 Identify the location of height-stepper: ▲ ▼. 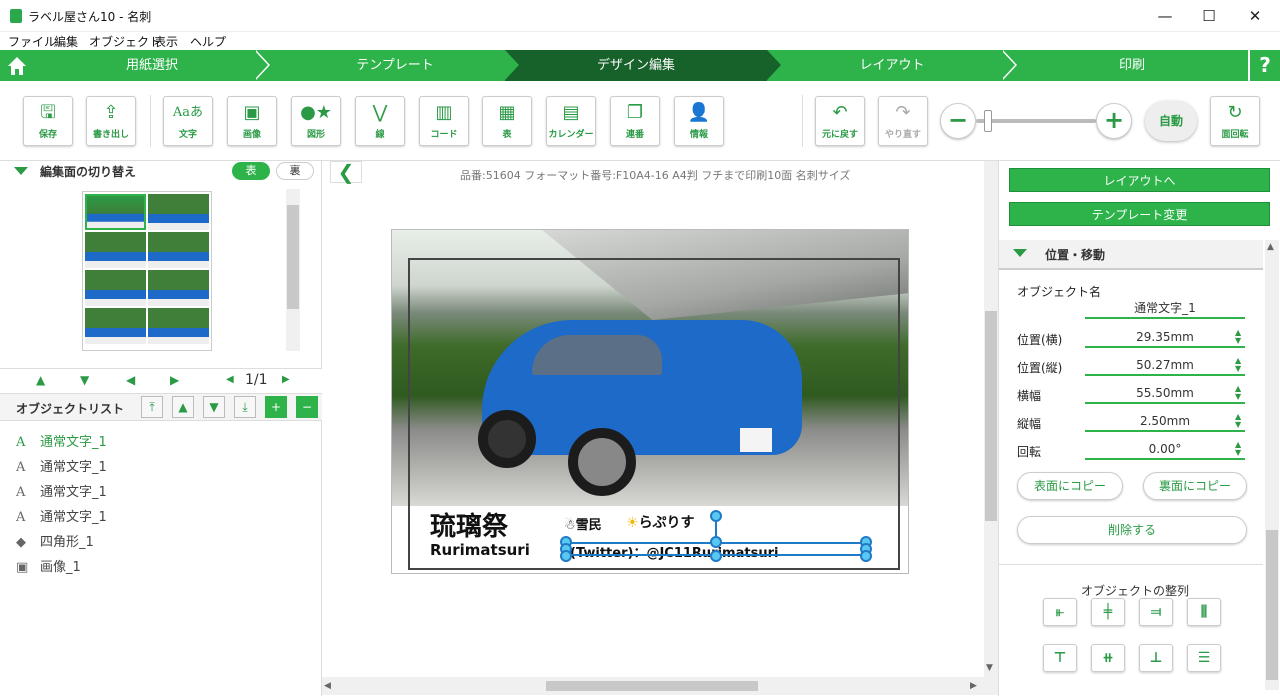
(1241, 421).